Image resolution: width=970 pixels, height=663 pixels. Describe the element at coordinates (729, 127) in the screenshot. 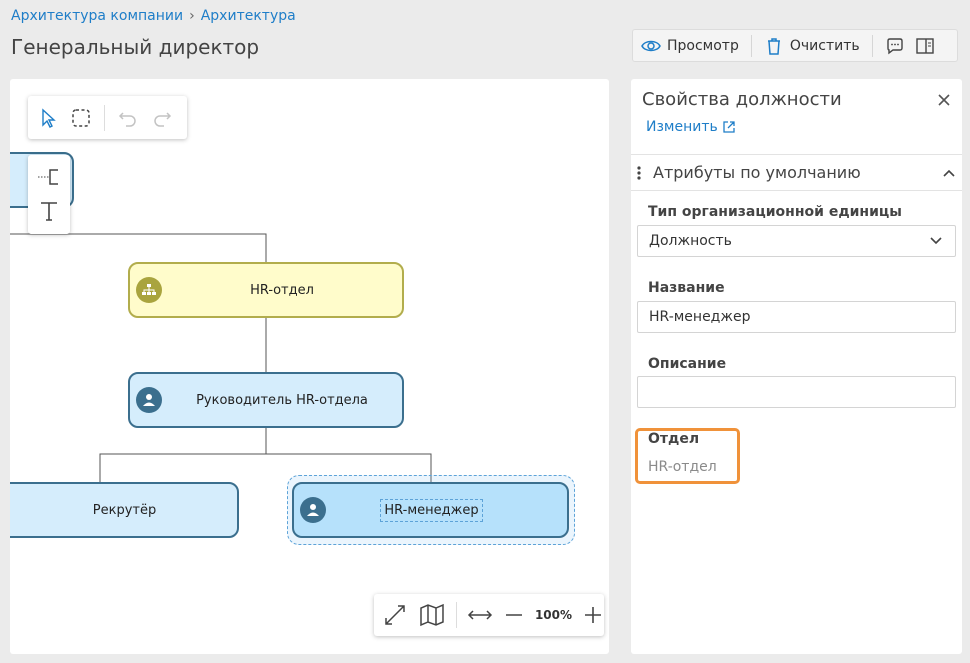

I see `external-link-icon` at that location.